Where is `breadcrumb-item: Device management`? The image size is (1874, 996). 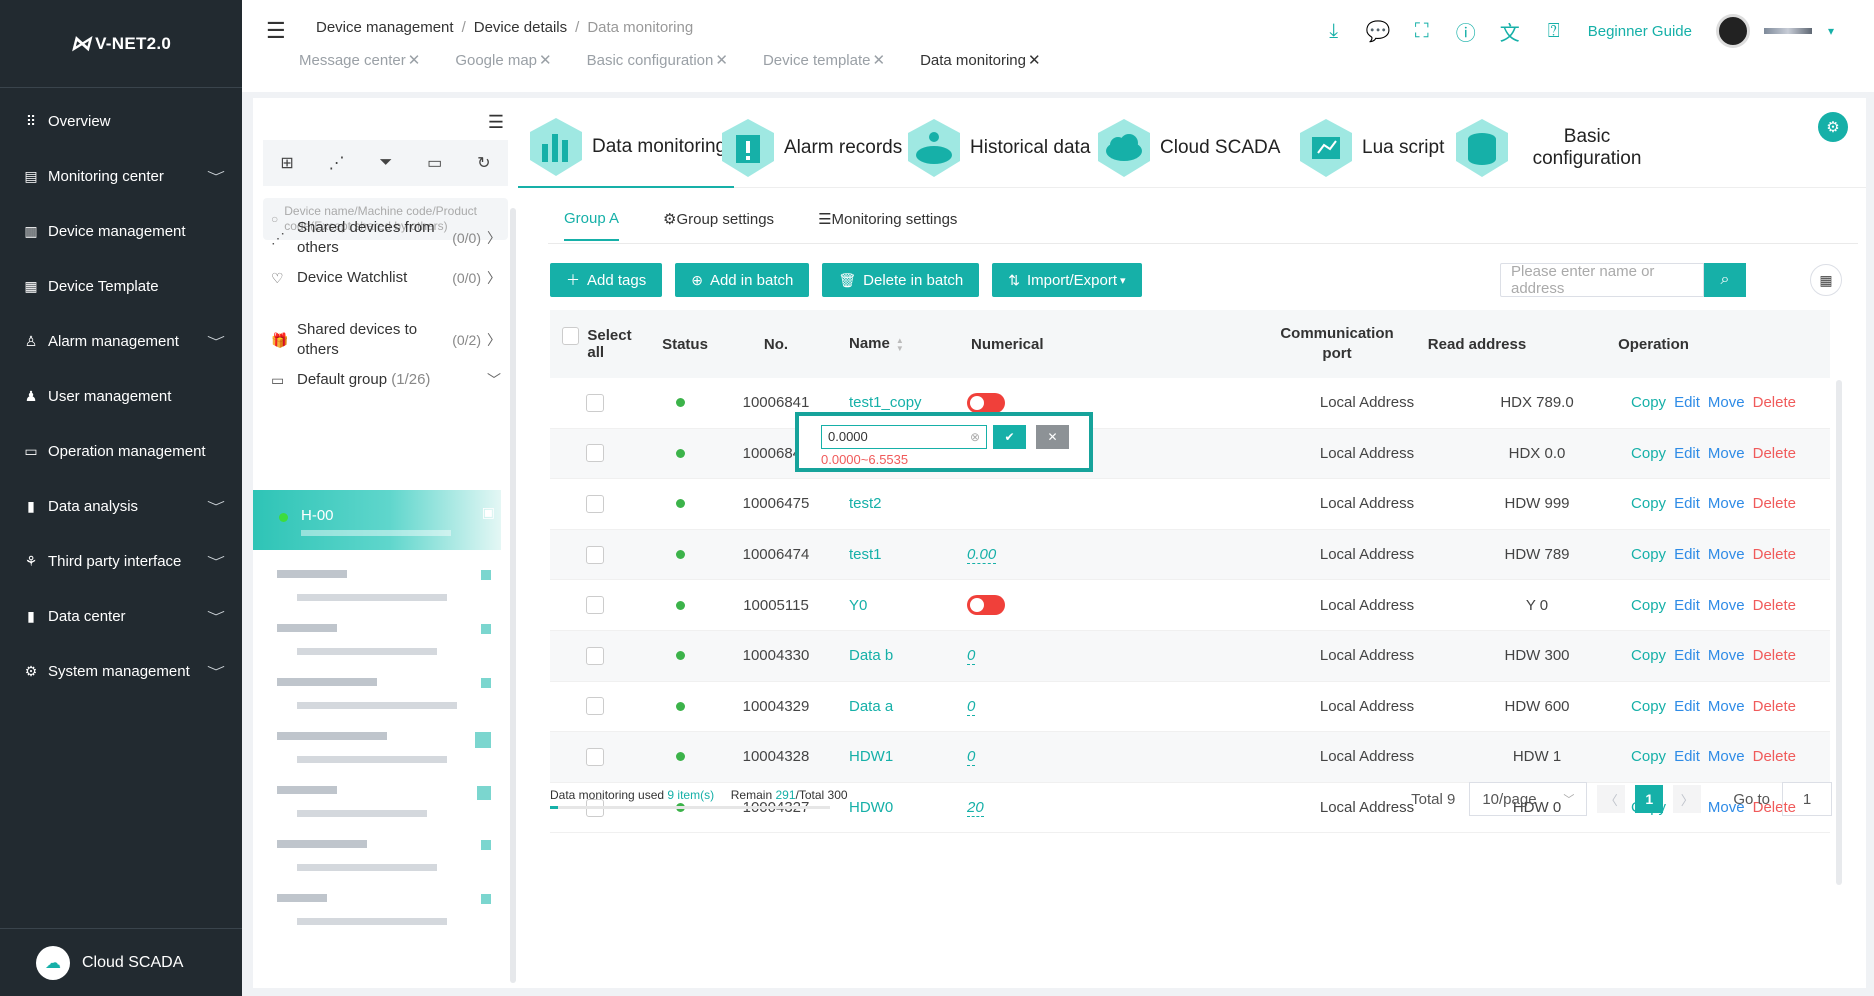
breadcrumb-item: Device management is located at coordinates (385, 27).